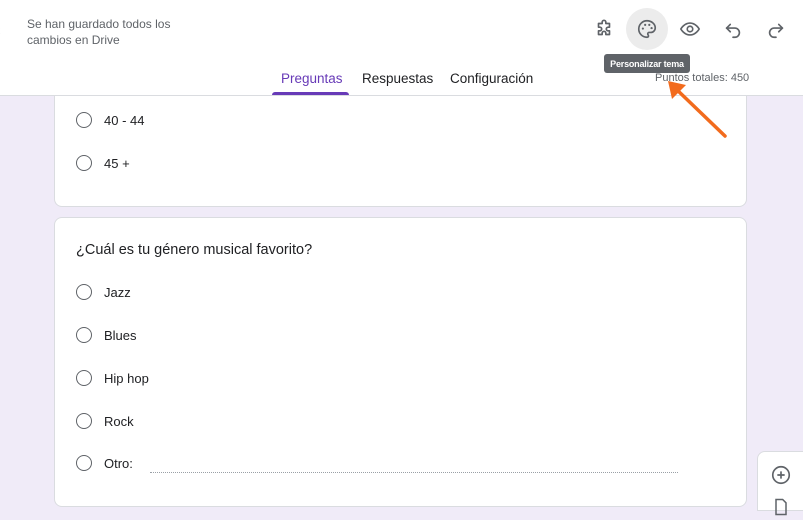  What do you see at coordinates (312, 79) in the screenshot?
I see `tab-questions: Preguntas` at bounding box center [312, 79].